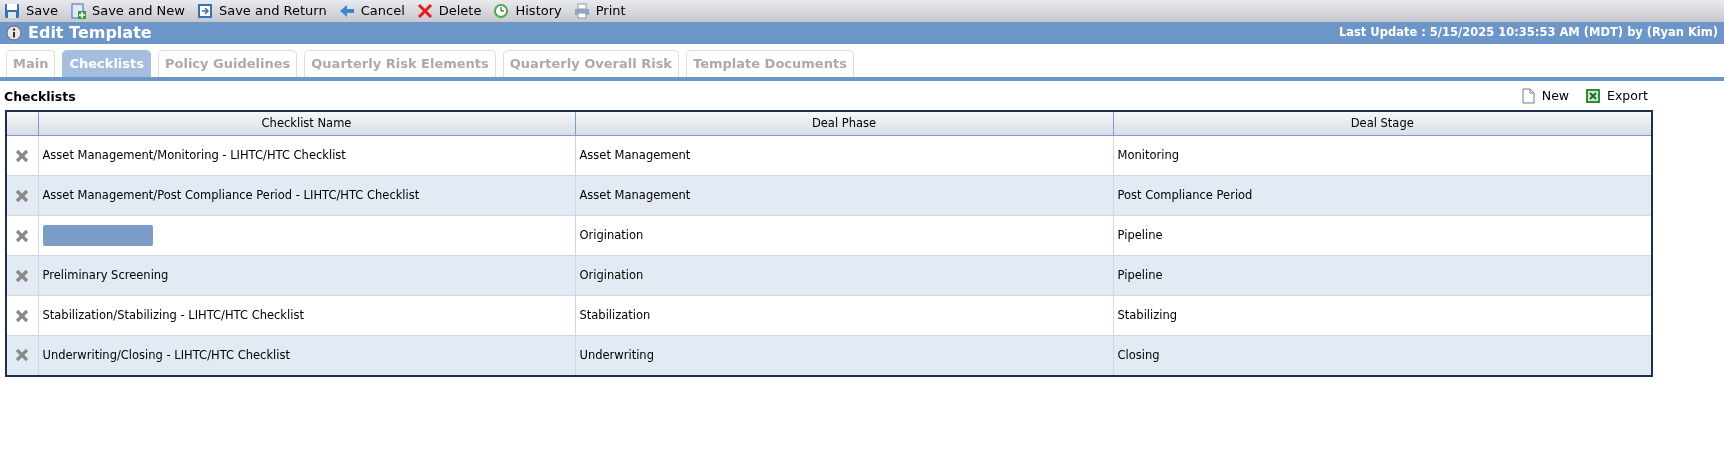 The height and width of the screenshot is (456, 1724). I want to click on spreadsheet-icon, so click(1593, 96).